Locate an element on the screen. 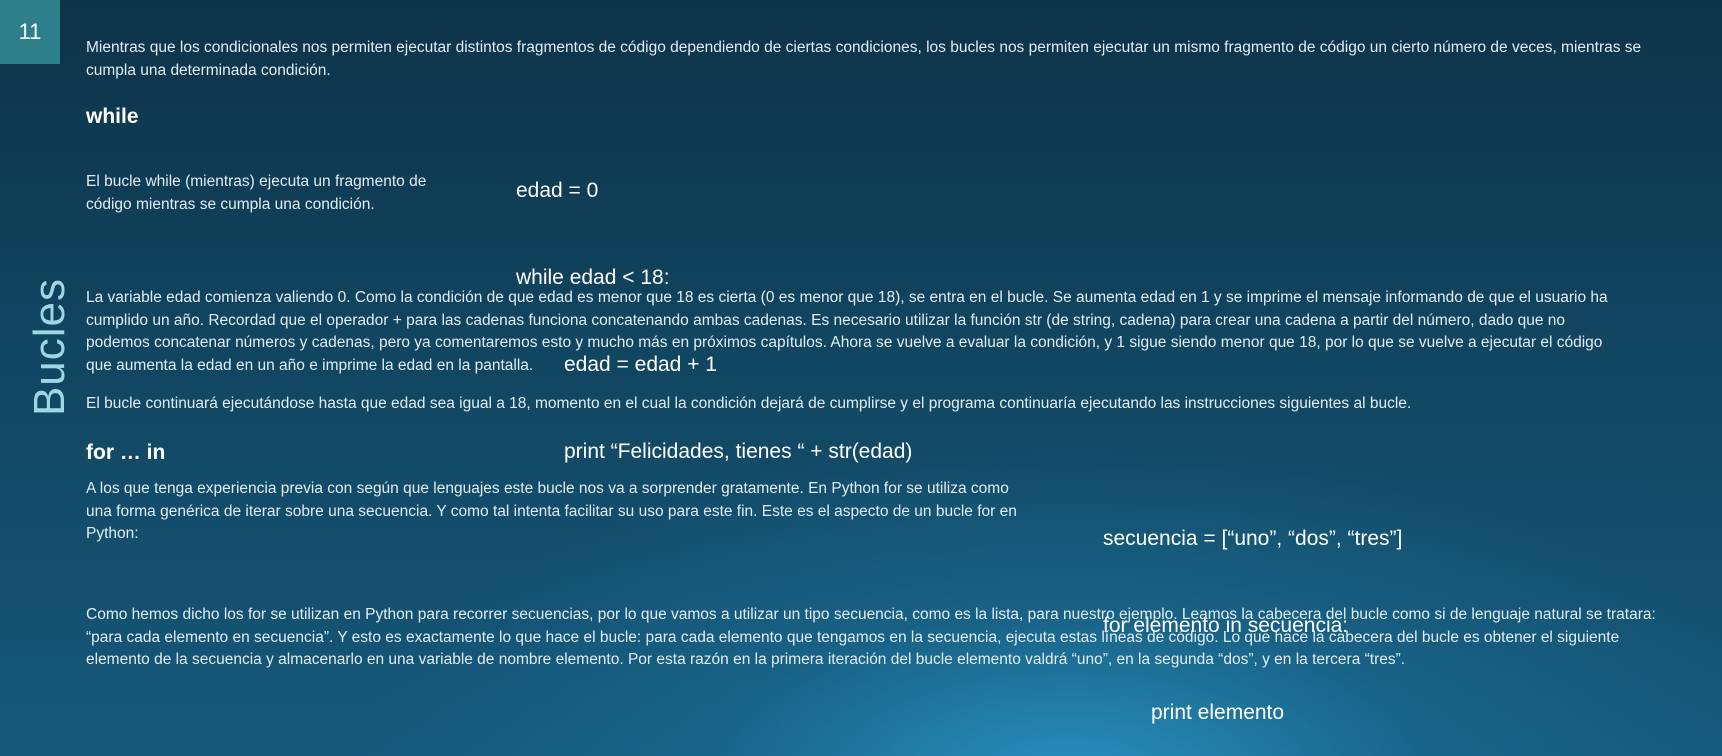 The height and width of the screenshot is (756, 1722). code-line: print elemento is located at coordinates (1218, 712).